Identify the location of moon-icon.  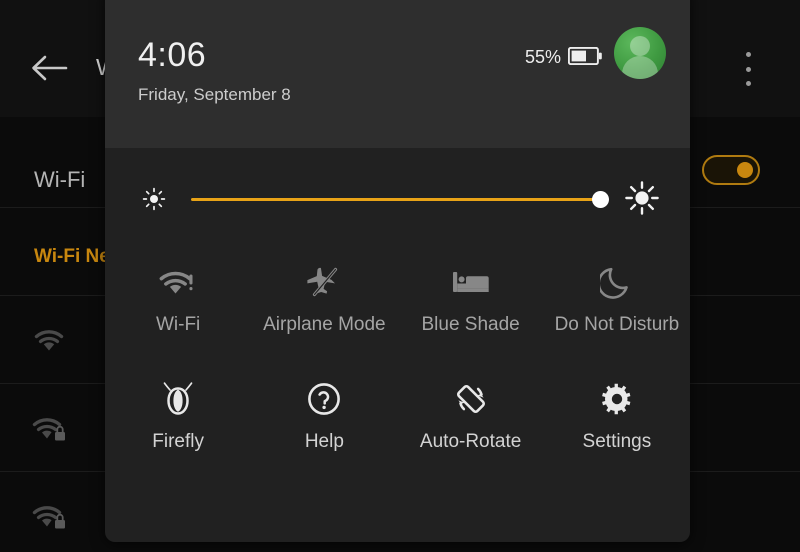
(616, 282).